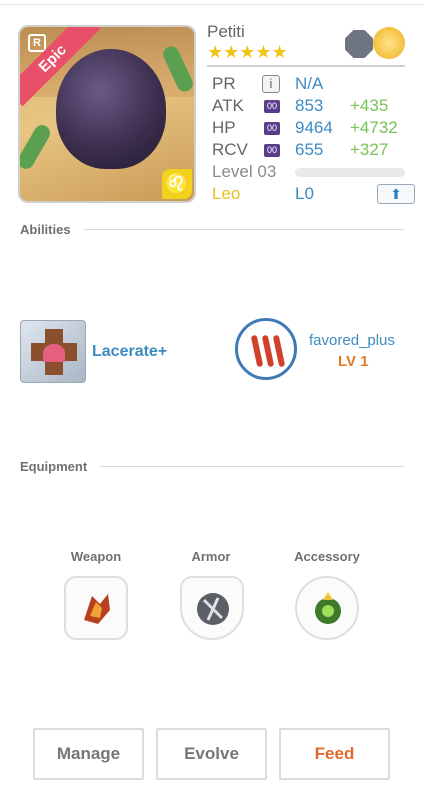 This screenshot has width=423, height=800. I want to click on evolution-materials, so click(375, 43).